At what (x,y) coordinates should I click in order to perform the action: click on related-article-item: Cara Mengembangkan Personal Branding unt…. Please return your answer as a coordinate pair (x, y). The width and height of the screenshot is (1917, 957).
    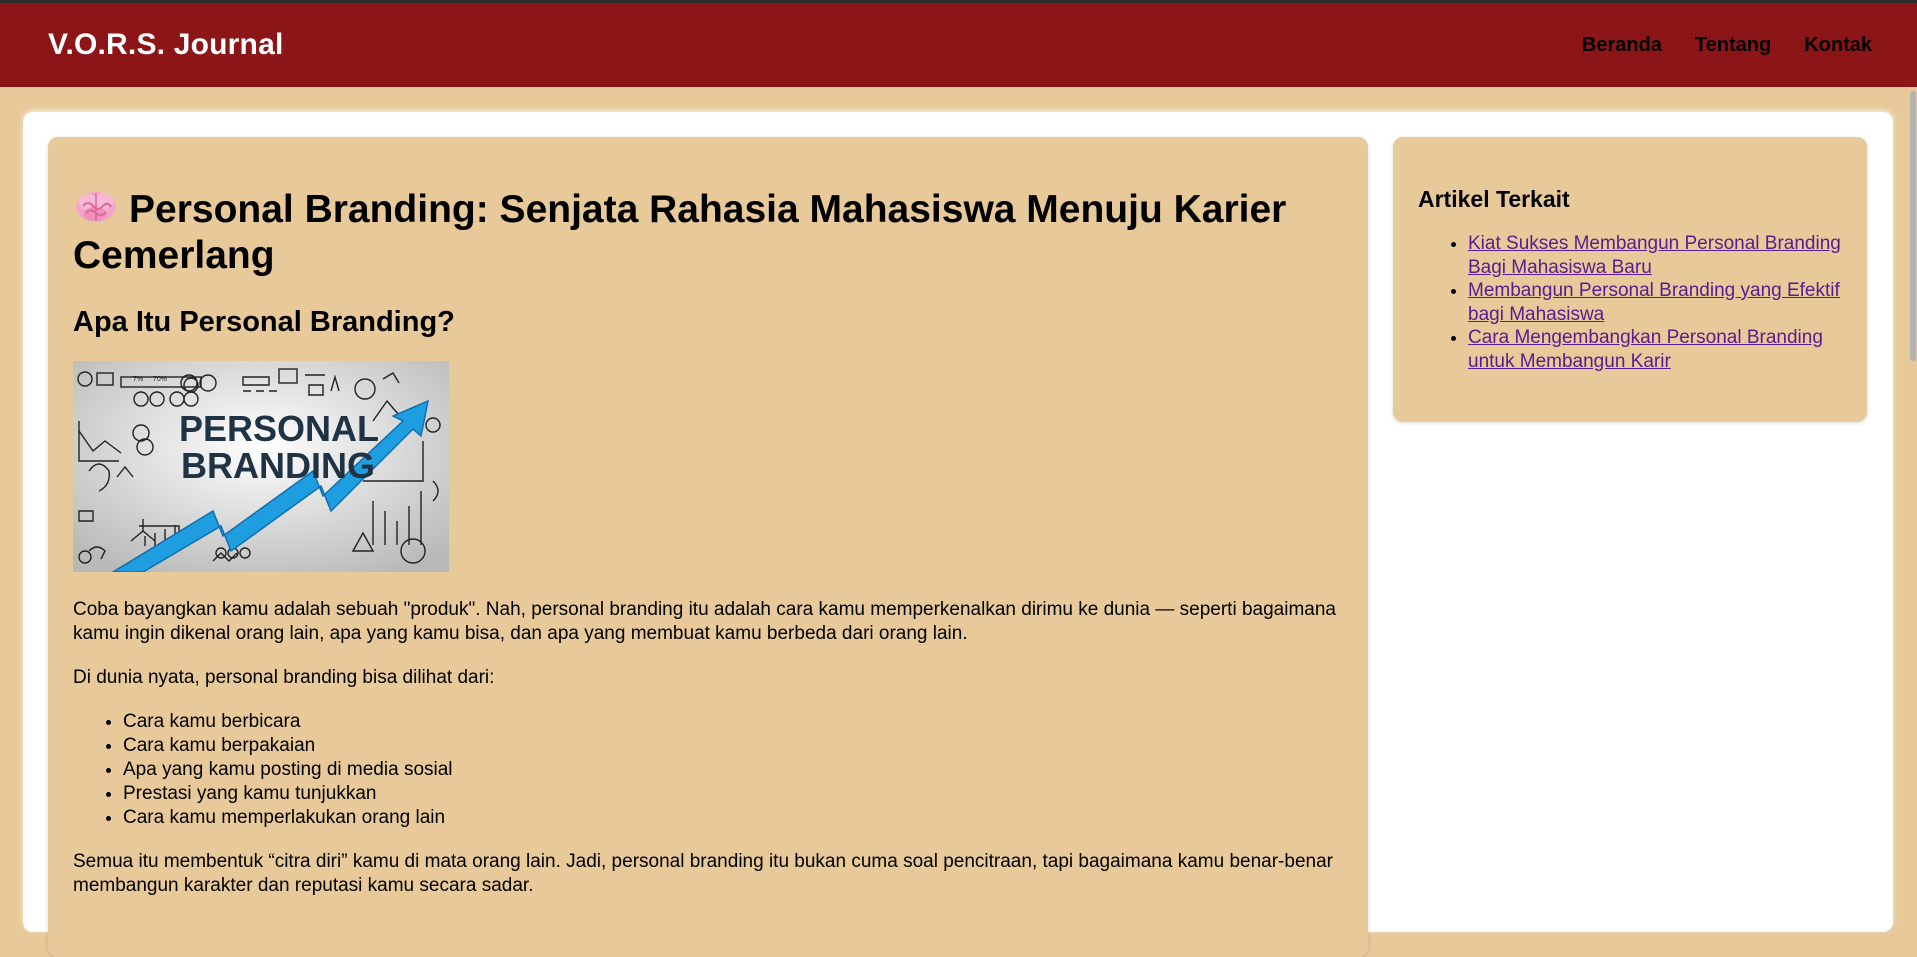
    Looking at the image, I should click on (1655, 349).